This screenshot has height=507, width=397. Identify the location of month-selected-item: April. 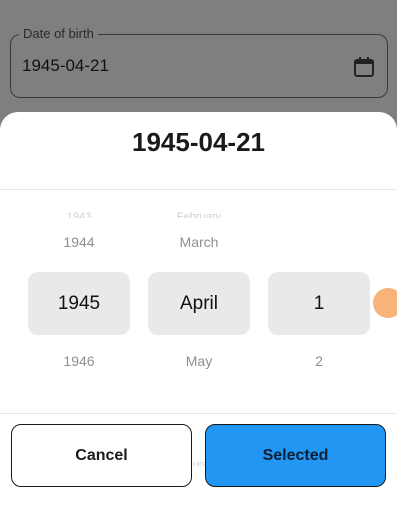
(199, 303).